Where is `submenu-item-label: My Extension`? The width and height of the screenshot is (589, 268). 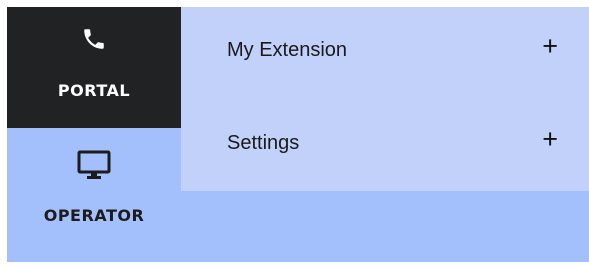
submenu-item-label: My Extension is located at coordinates (287, 50).